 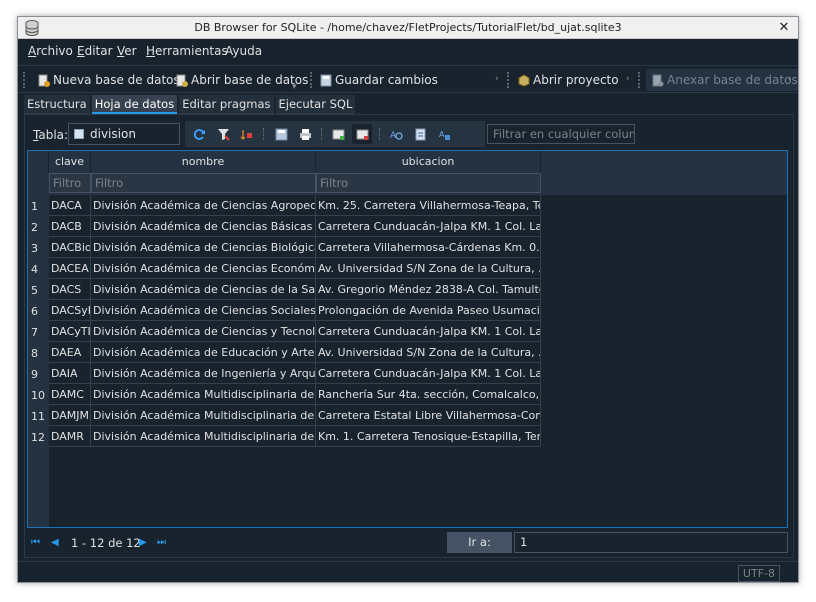 What do you see at coordinates (428, 183) in the screenshot?
I see `filter-input-ubicacion: Filtro` at bounding box center [428, 183].